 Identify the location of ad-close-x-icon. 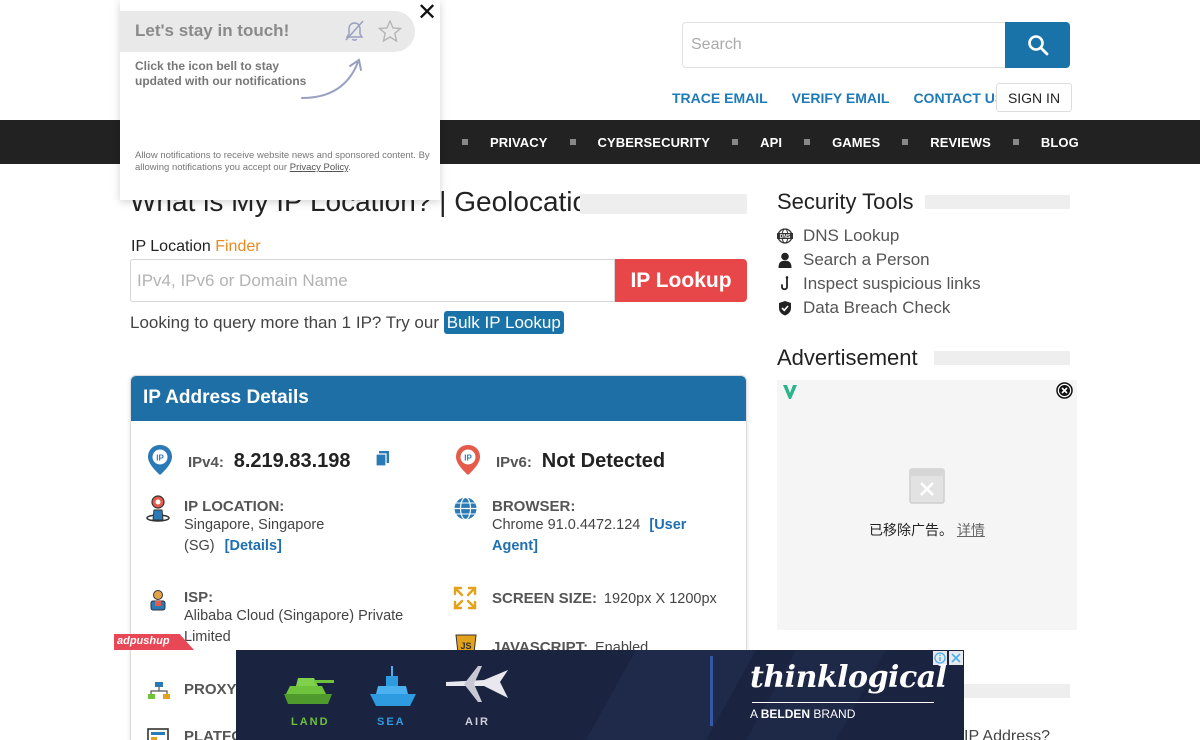
(956, 658).